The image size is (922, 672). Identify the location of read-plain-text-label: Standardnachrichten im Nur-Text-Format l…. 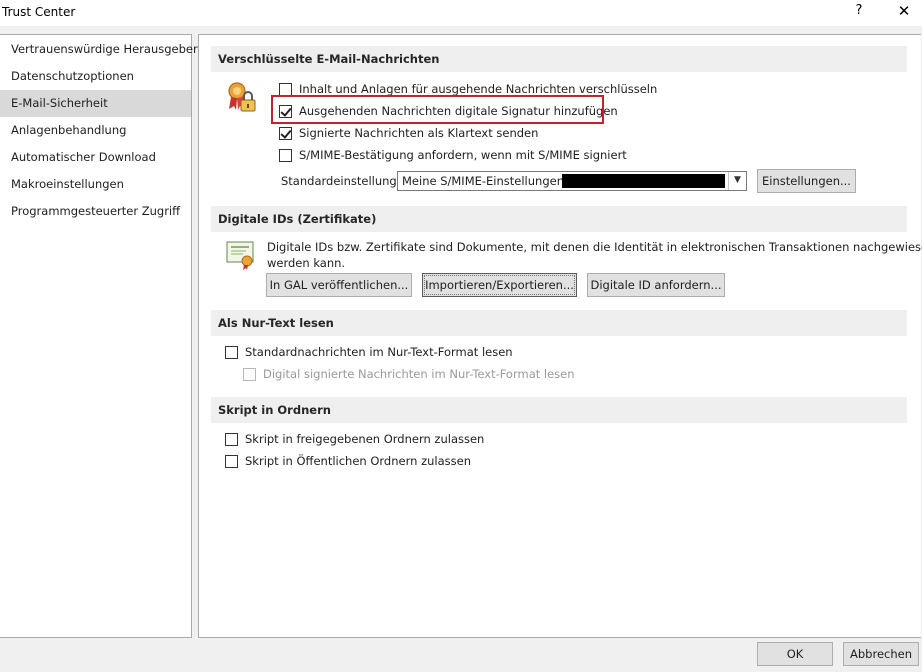
(379, 352).